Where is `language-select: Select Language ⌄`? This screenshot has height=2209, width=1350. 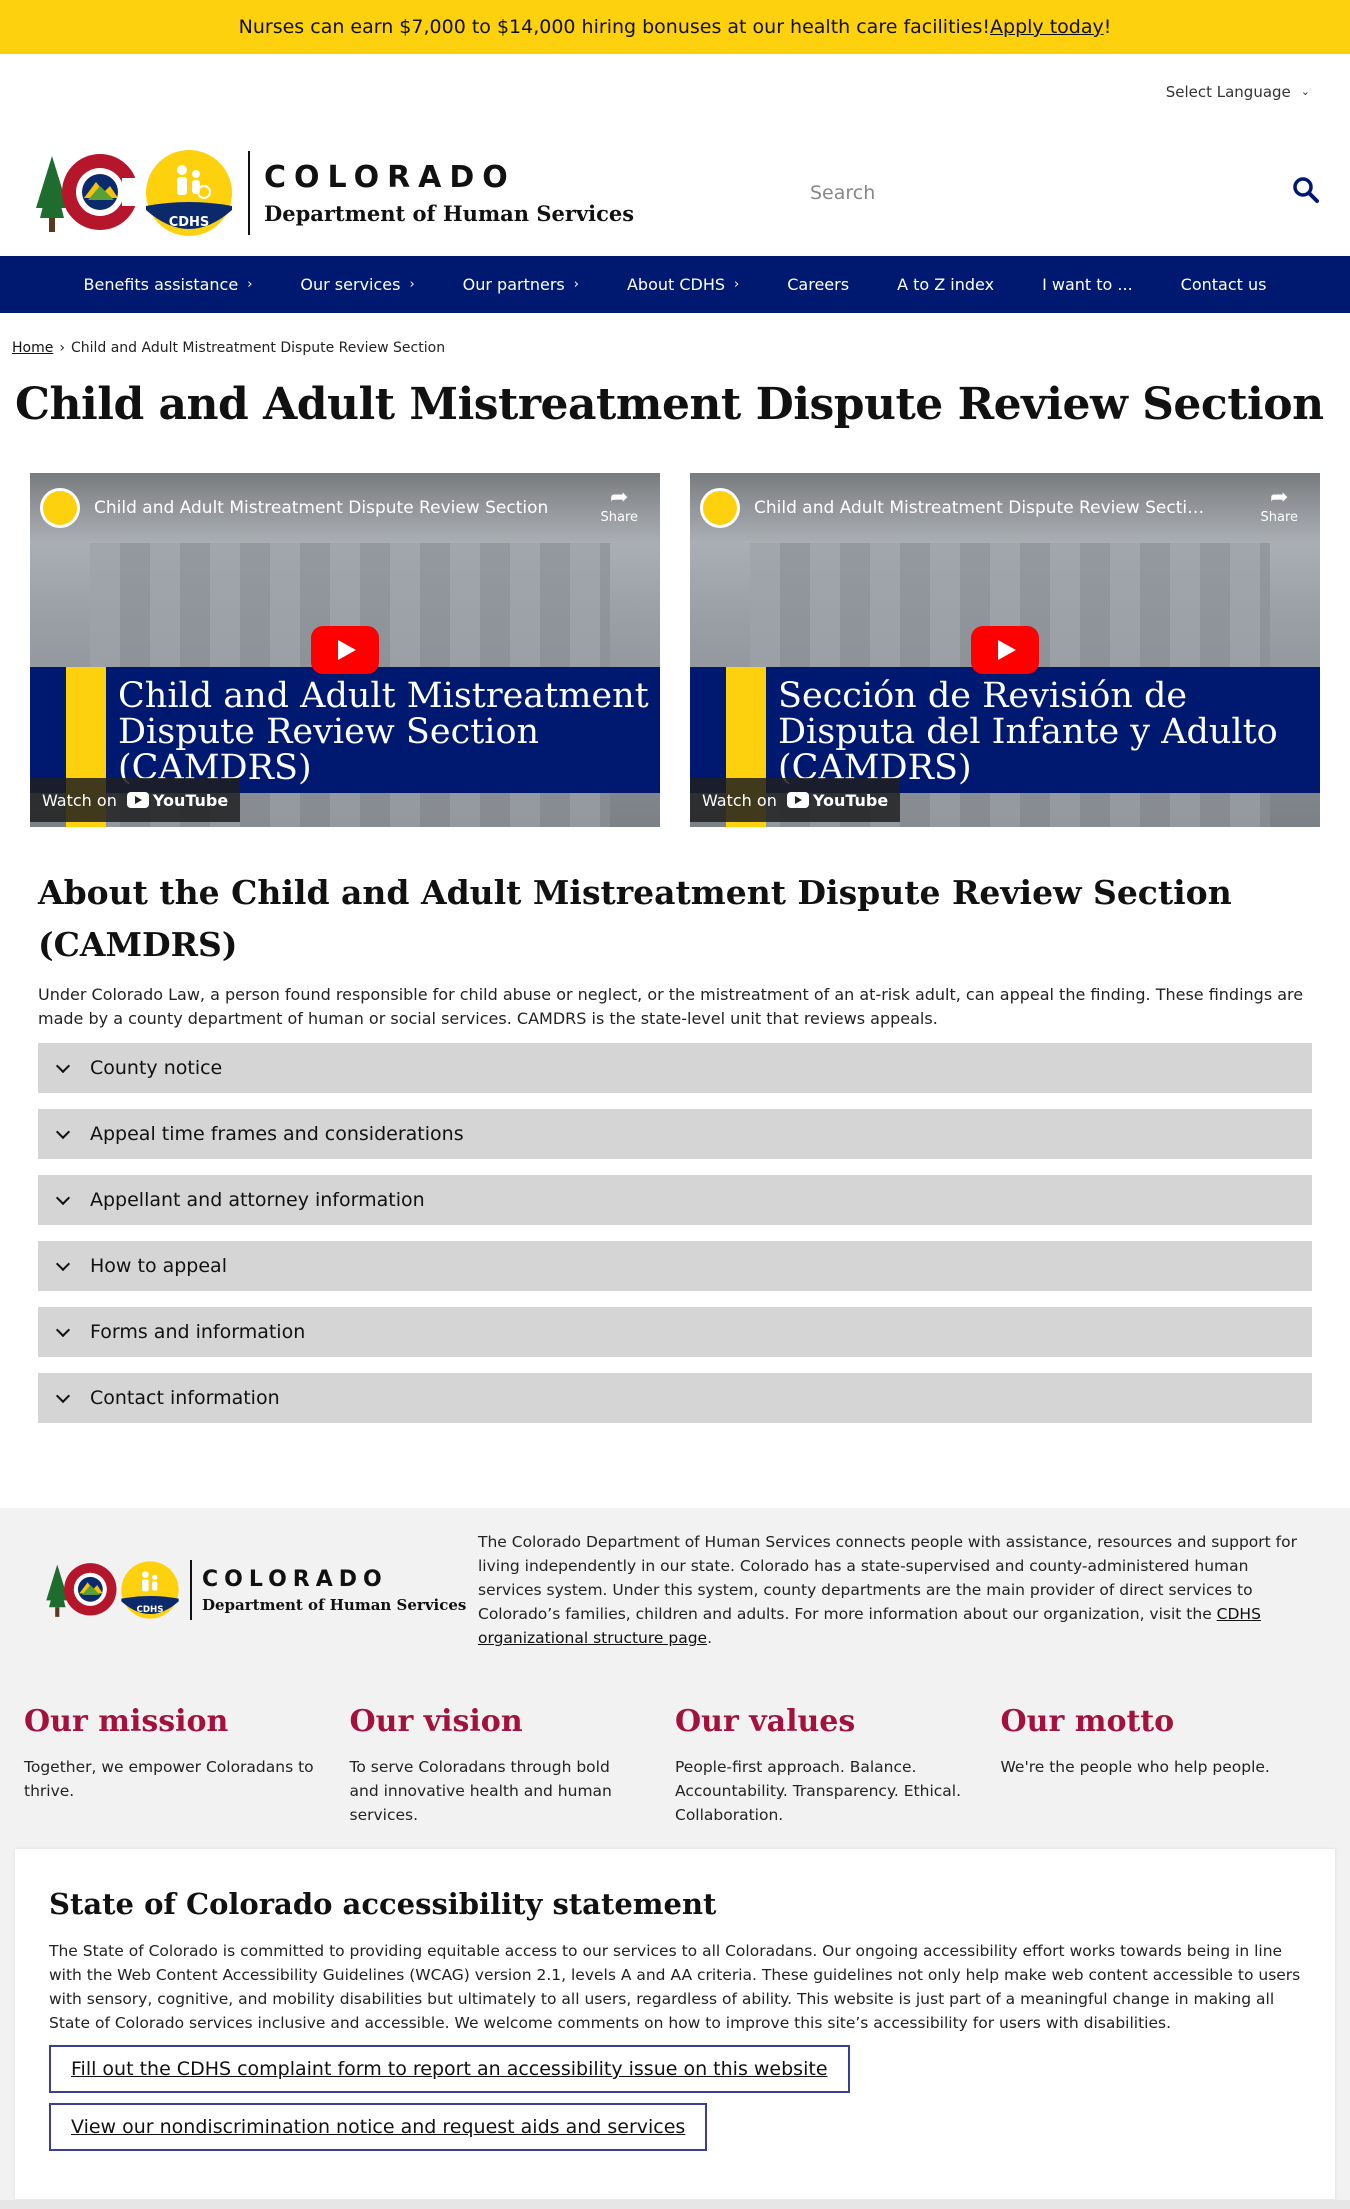 language-select: Select Language ⌄ is located at coordinates (1238, 92).